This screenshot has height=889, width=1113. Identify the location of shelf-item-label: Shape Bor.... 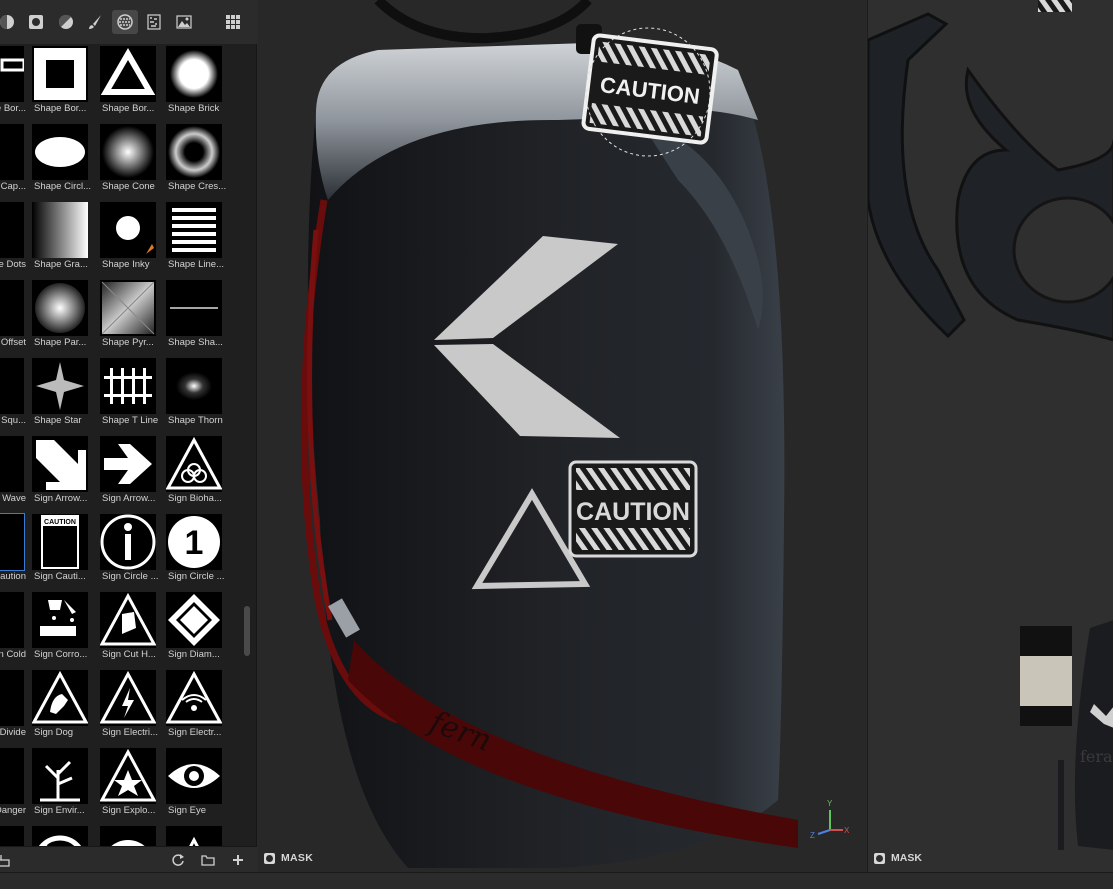
(13, 108).